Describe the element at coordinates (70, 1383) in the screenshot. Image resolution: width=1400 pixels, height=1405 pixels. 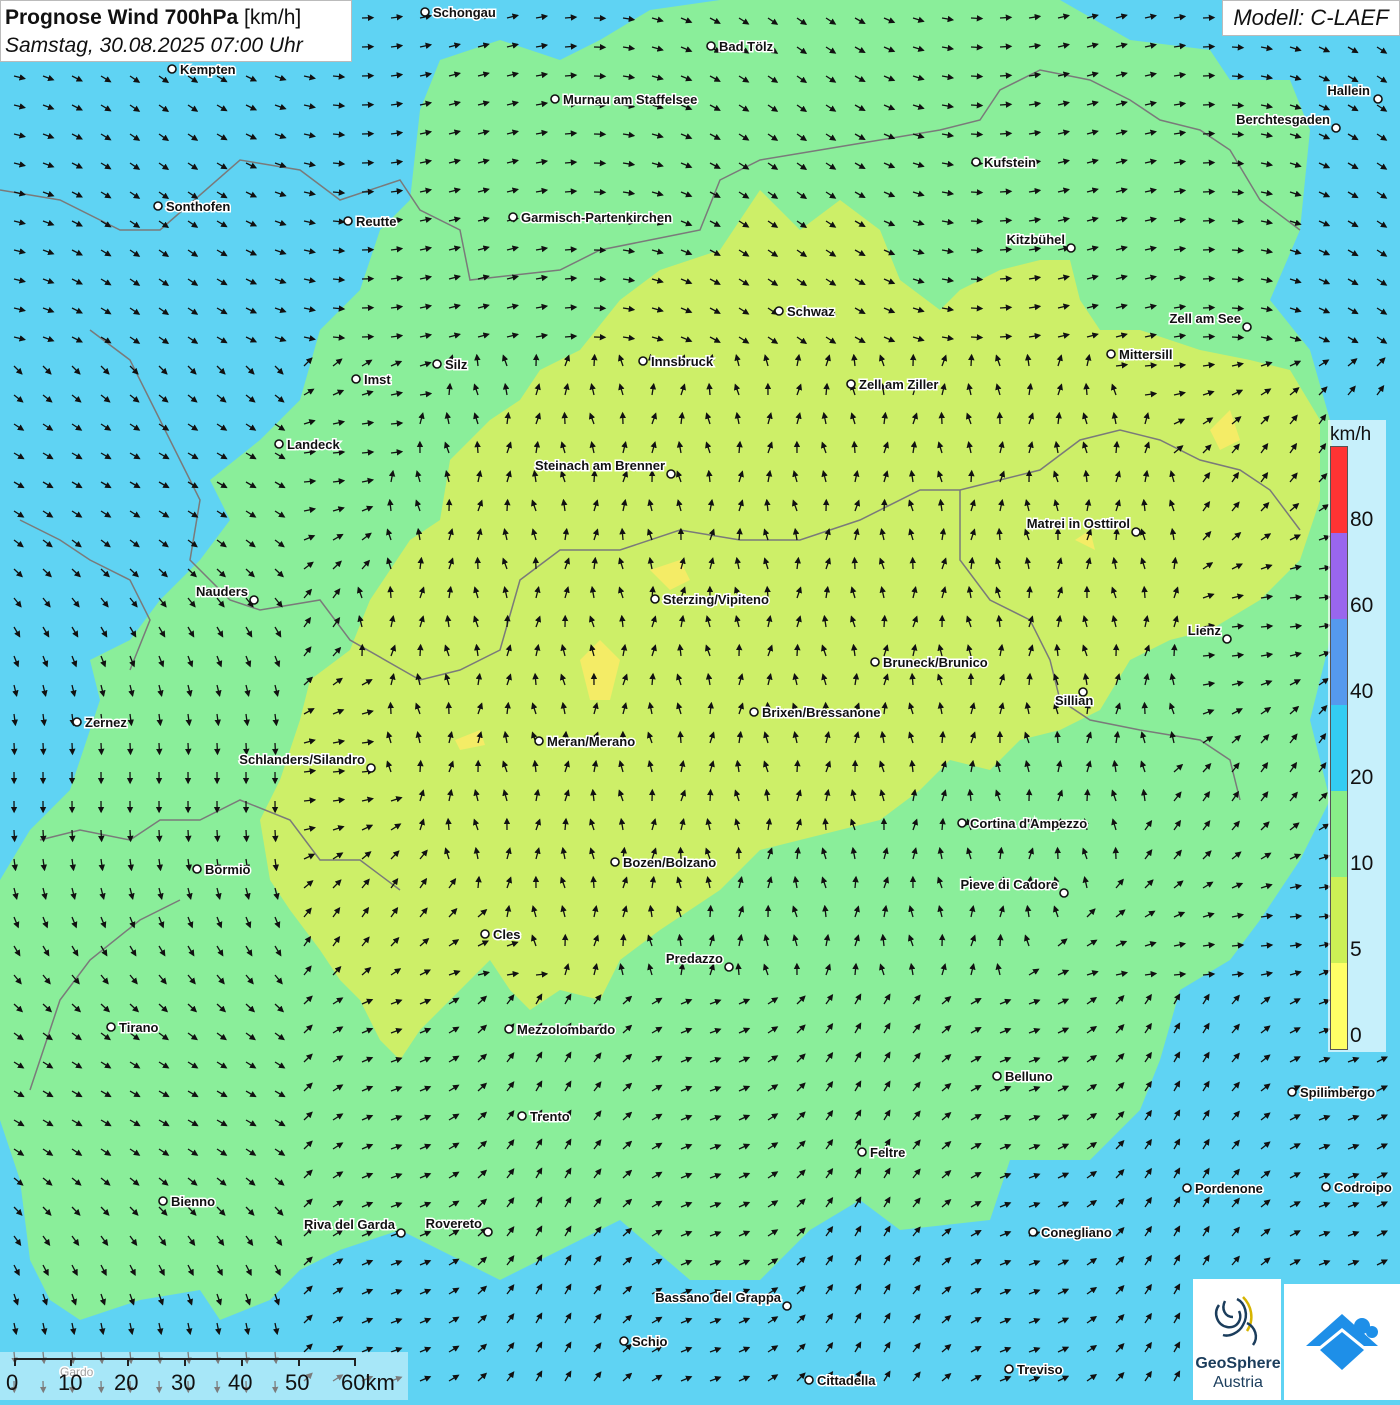
I see `scale-label-10: 10` at that location.